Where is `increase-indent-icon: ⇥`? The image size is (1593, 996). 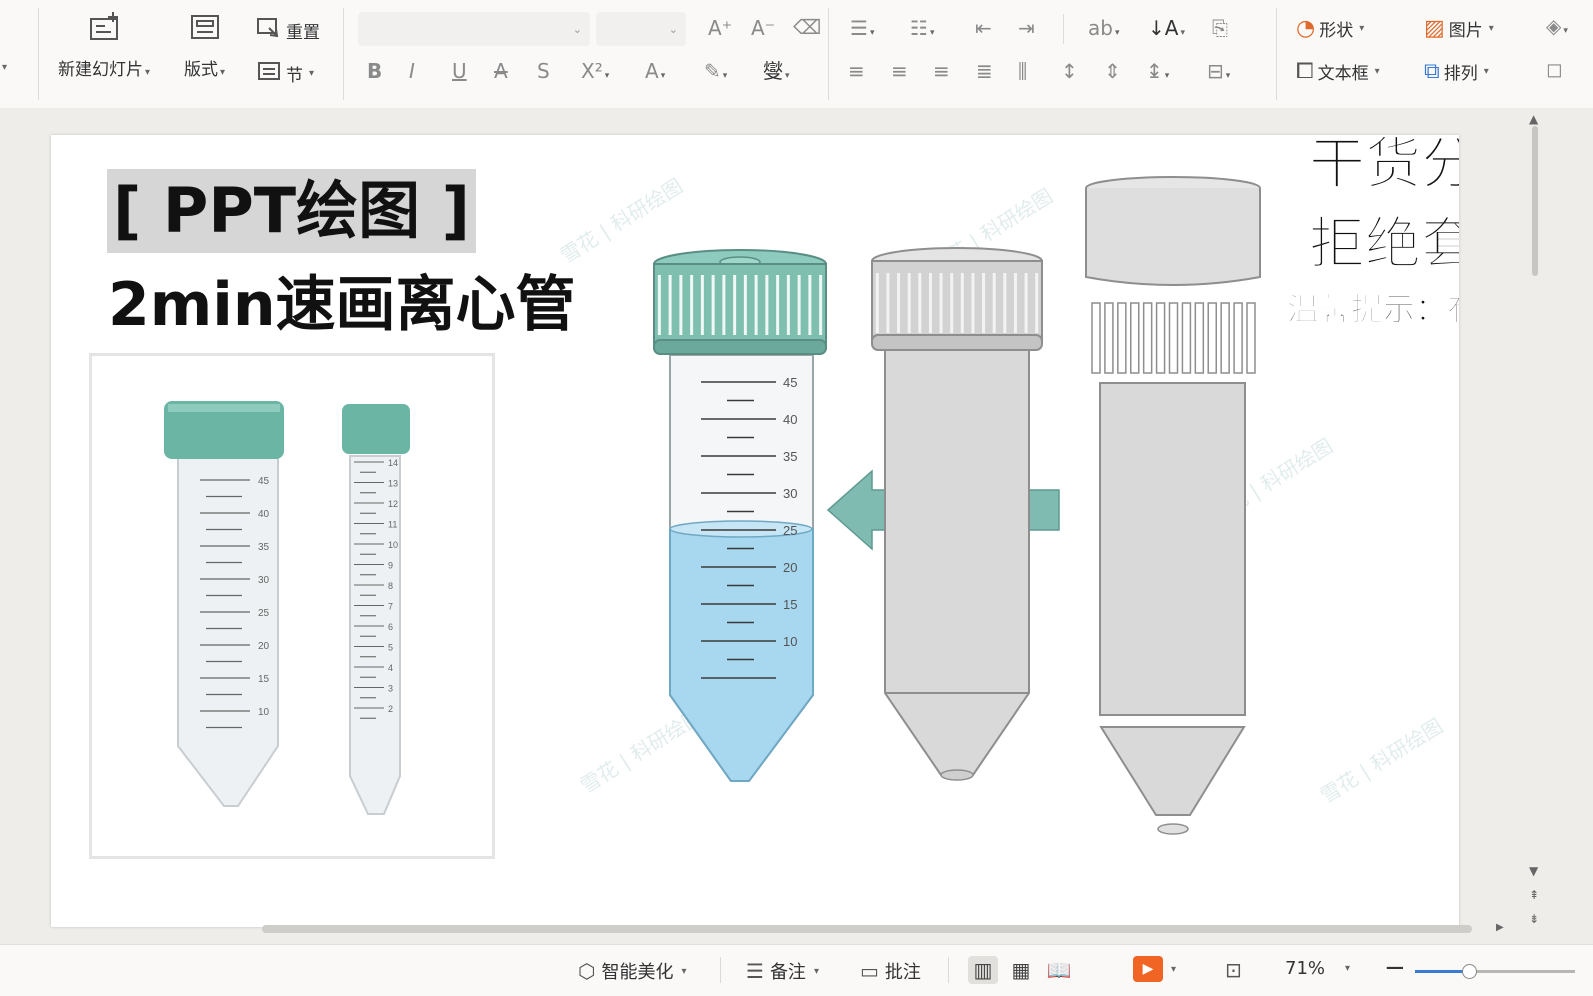
increase-indent-icon: ⇥ is located at coordinates (1026, 28).